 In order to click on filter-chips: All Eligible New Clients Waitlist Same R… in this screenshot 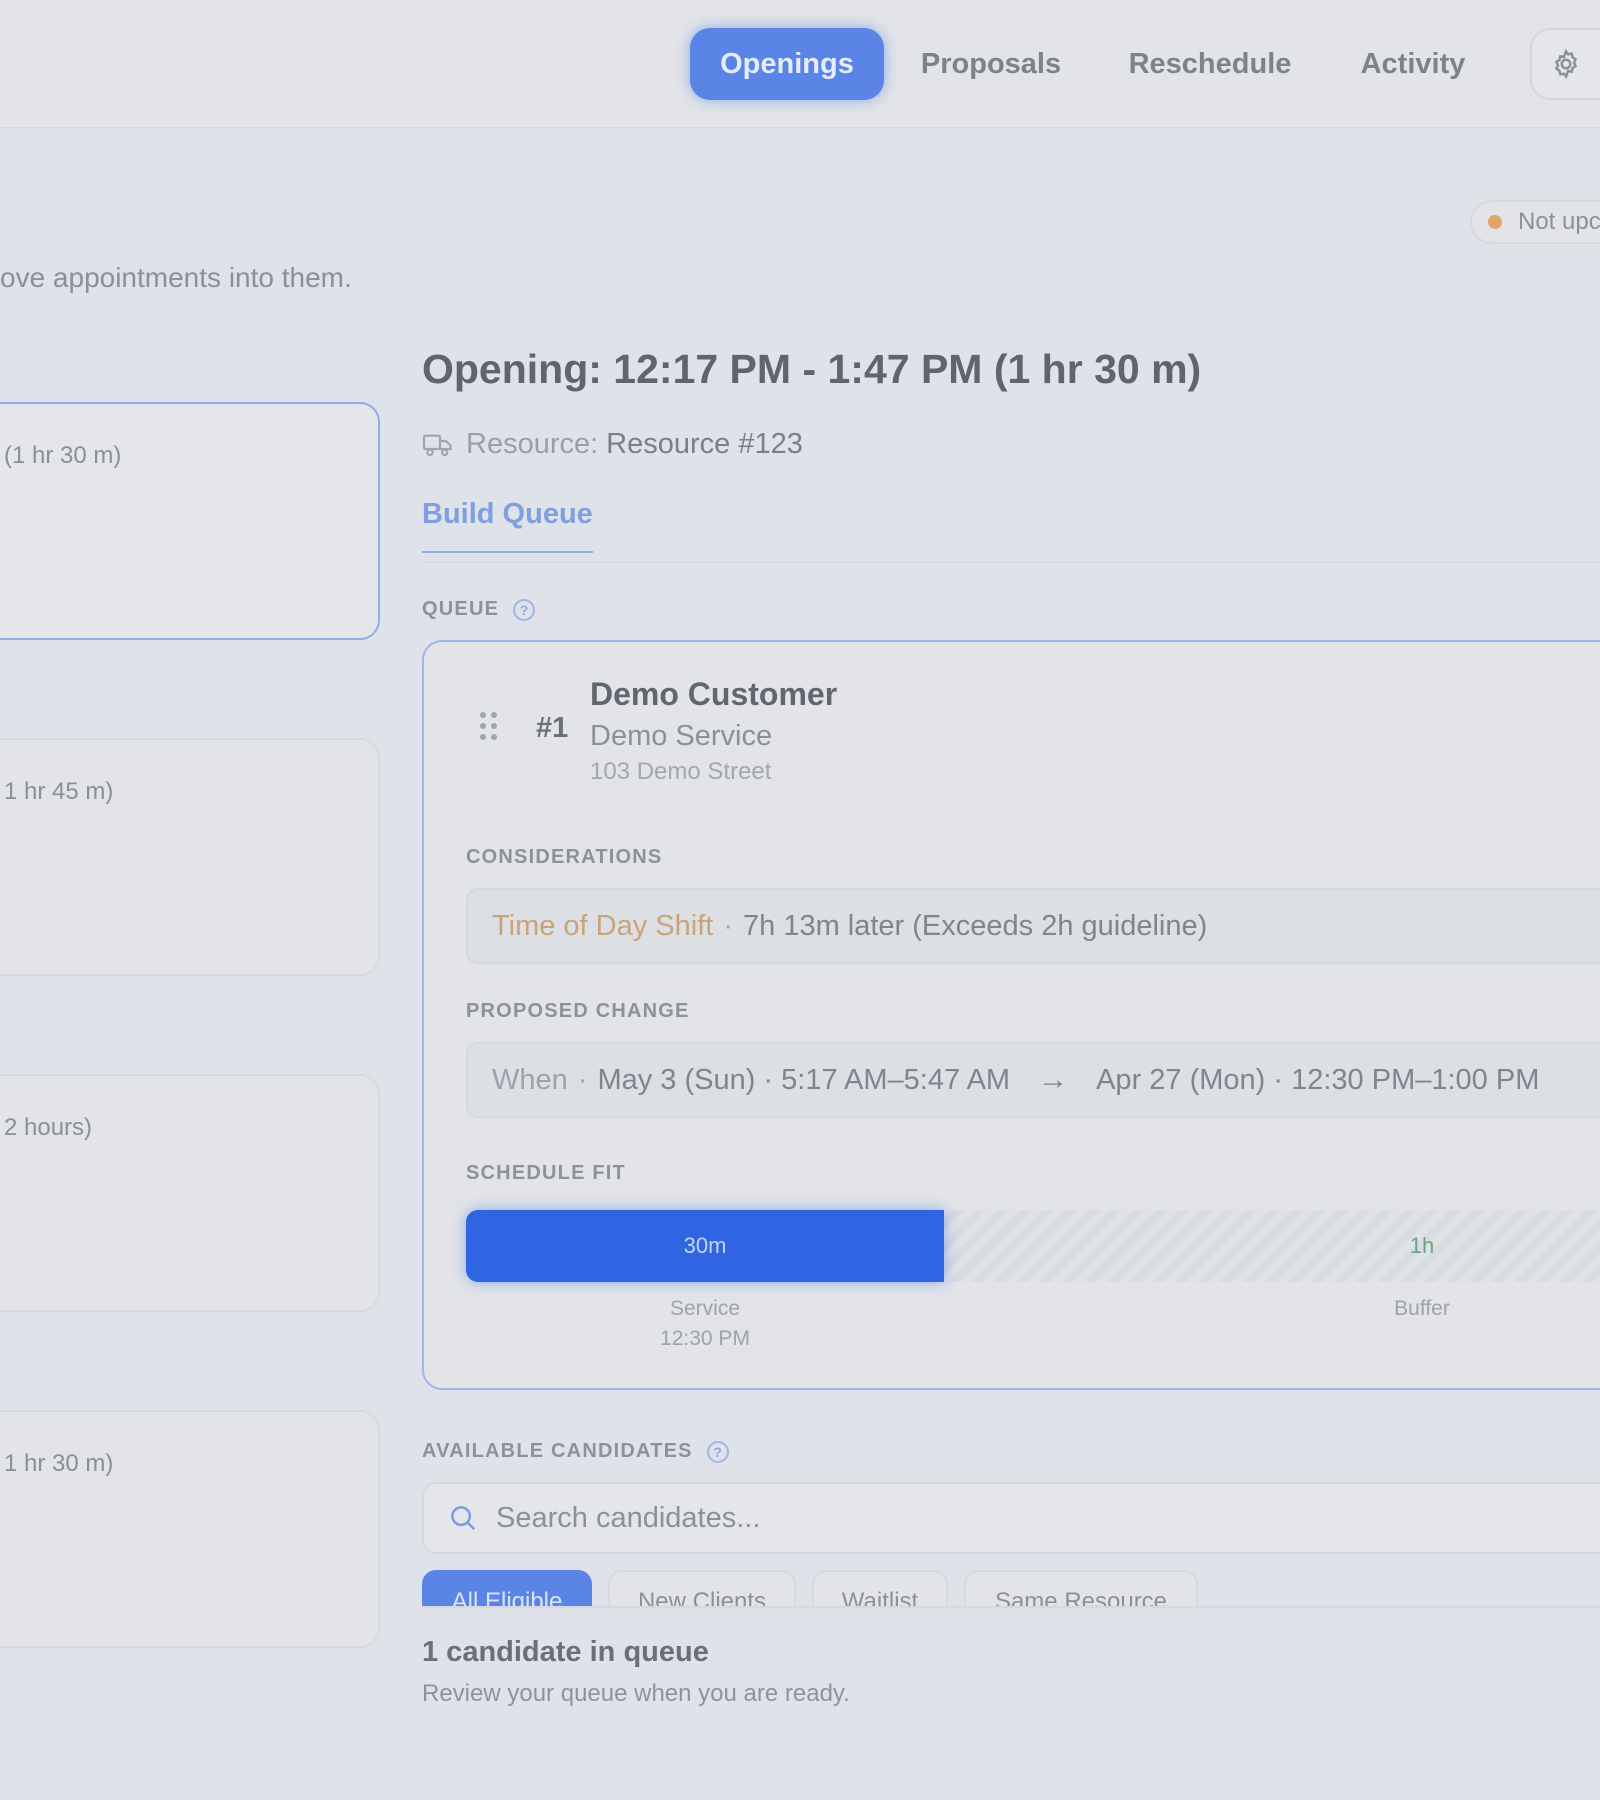, I will do `click(1011, 1588)`.